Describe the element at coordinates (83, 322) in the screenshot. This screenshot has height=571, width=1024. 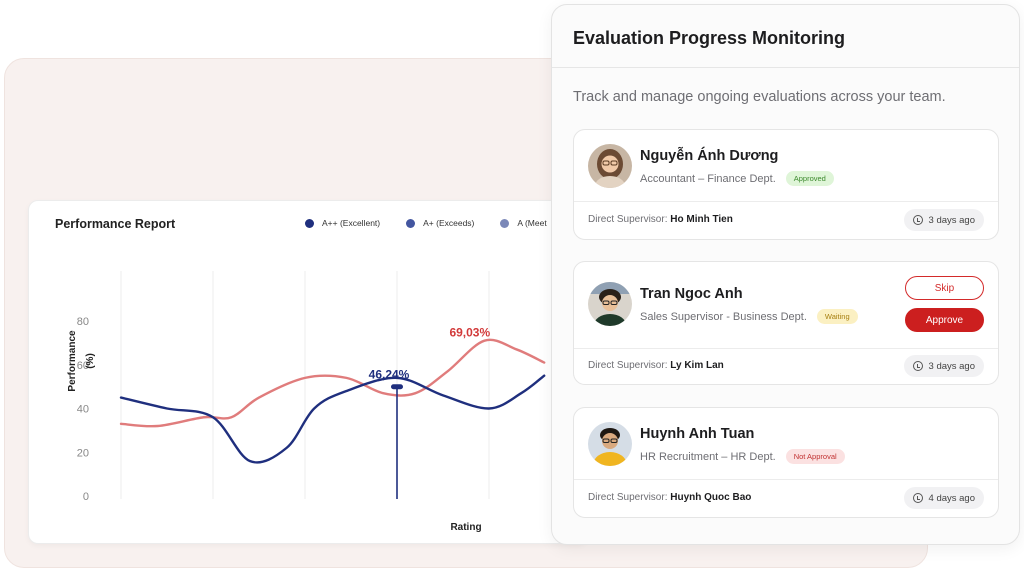
I see `y-tick-label: 80` at that location.